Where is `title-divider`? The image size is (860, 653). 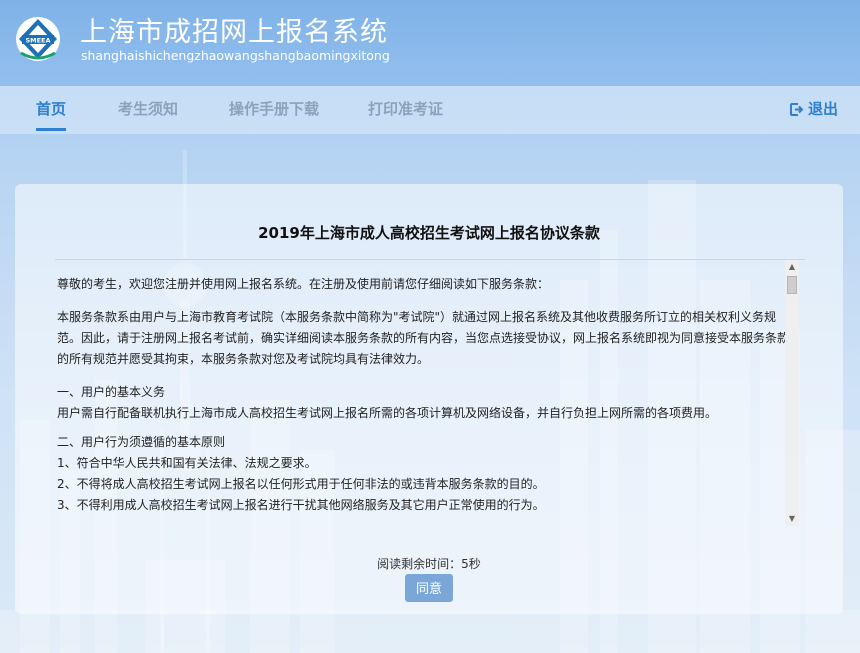 title-divider is located at coordinates (430, 259).